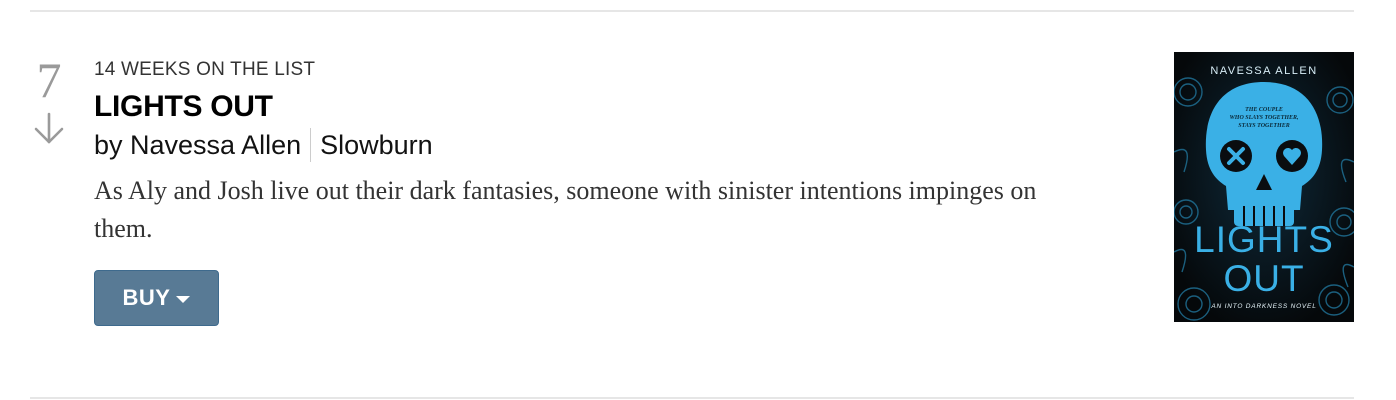 This screenshot has height=400, width=1396. I want to click on cover-tagline-3: STAYS TOGETHER, so click(1263, 126).